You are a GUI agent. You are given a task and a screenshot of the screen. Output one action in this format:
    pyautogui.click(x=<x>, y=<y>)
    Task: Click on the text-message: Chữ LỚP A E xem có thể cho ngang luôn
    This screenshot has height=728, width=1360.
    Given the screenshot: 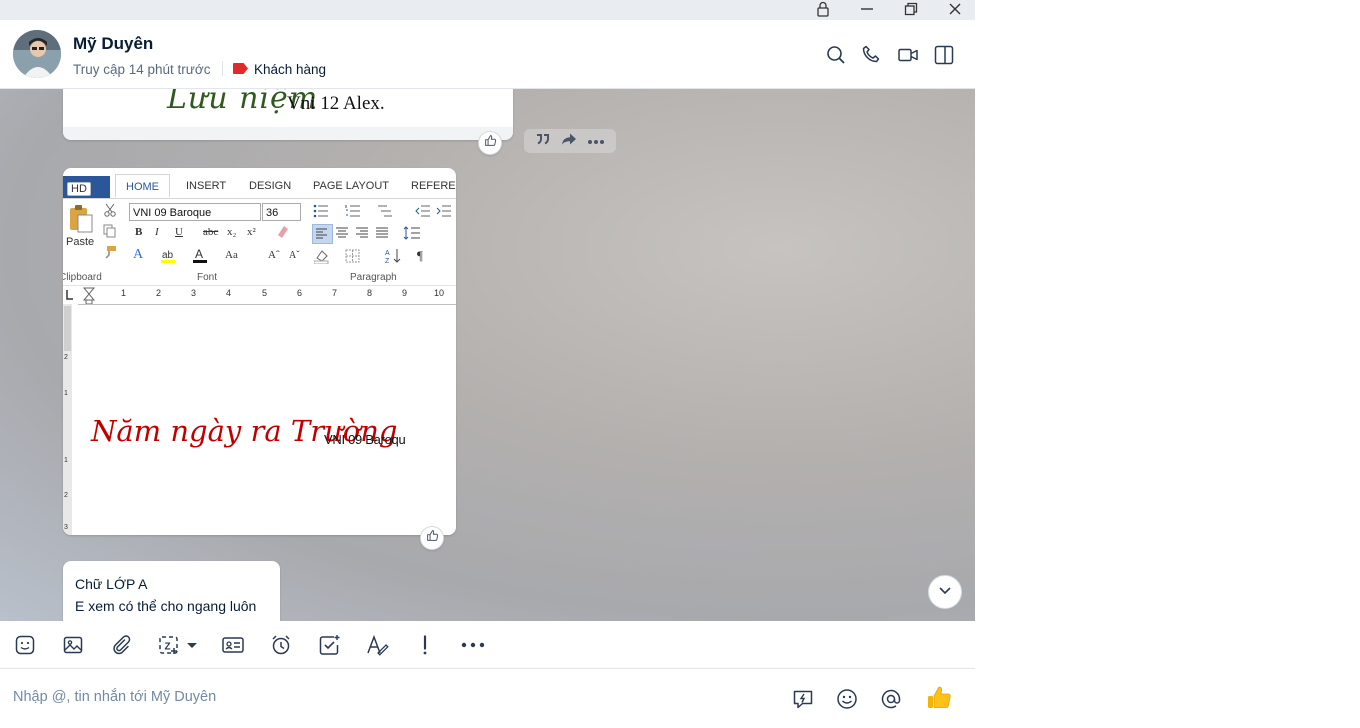 What is the action you would take?
    pyautogui.click(x=171, y=591)
    